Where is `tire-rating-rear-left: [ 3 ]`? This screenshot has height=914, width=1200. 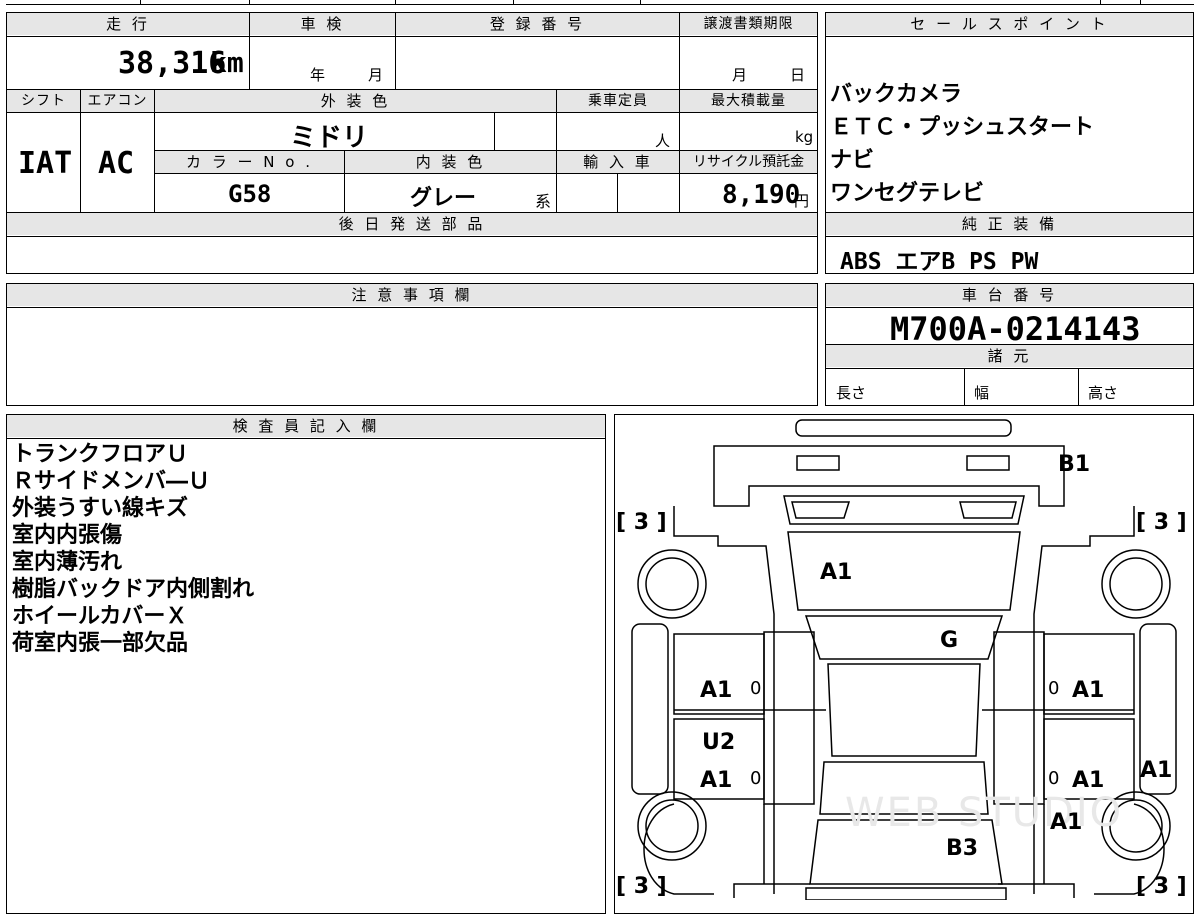
tire-rating-rear-left: [ 3 ] is located at coordinates (641, 522).